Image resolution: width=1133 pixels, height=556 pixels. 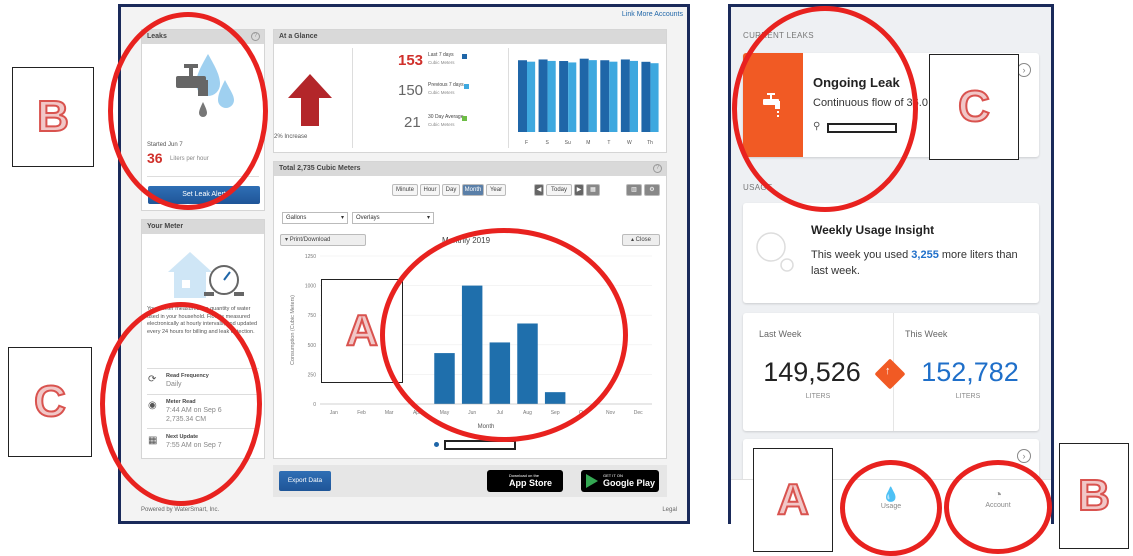 I want to click on footer-powered: Powered by WaterSmart, Inc., so click(x=180, y=510).